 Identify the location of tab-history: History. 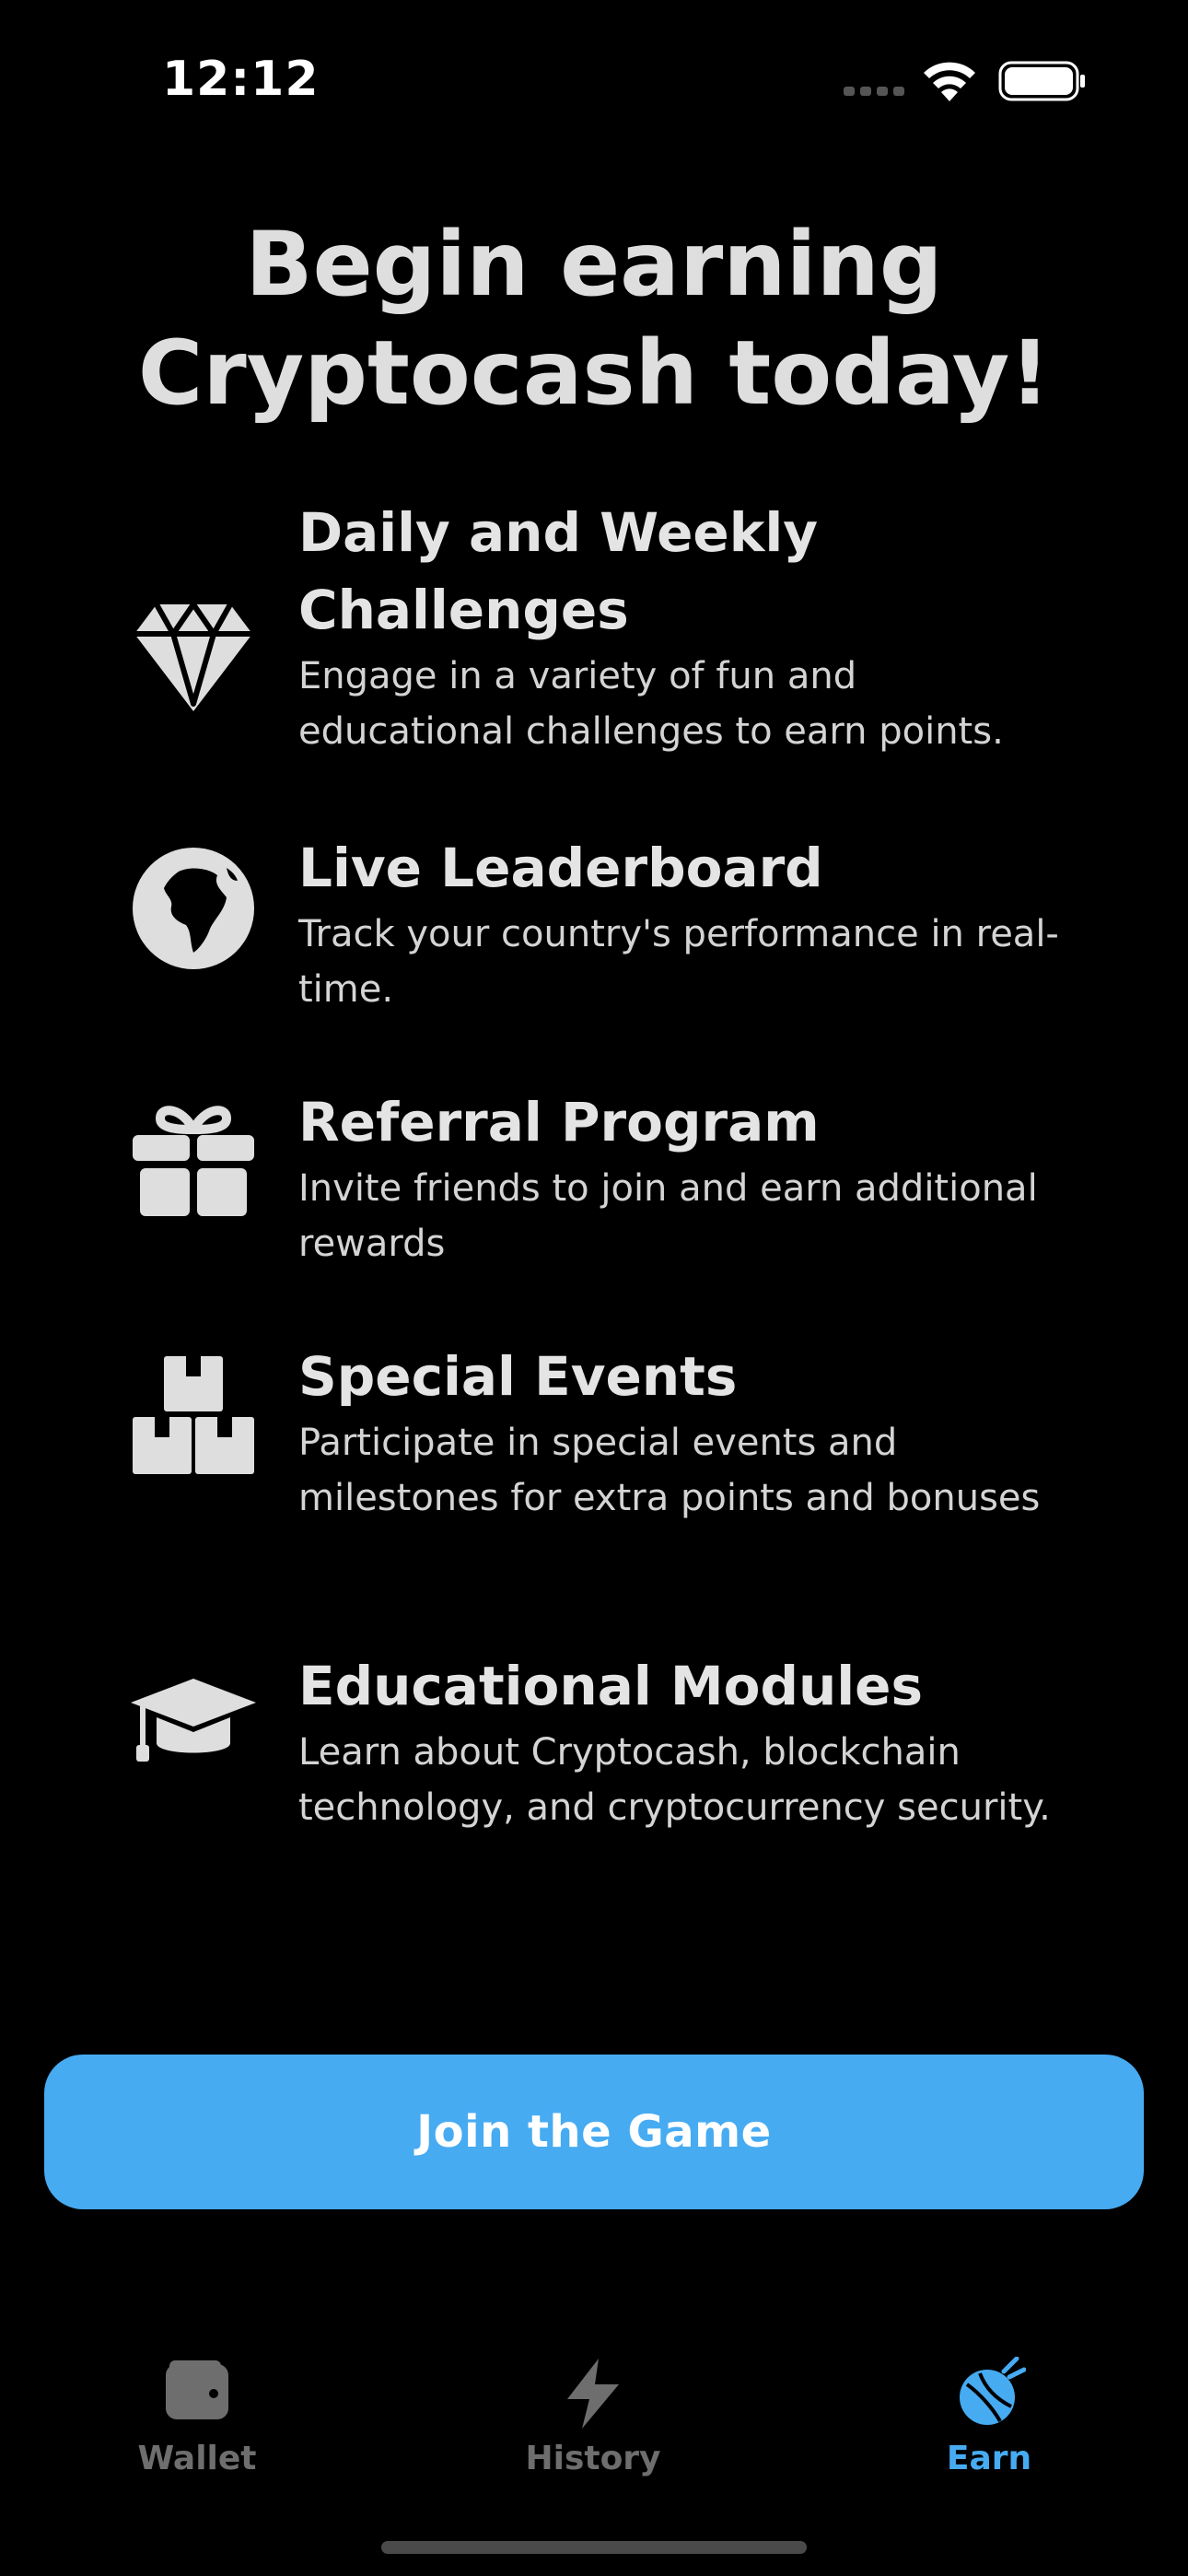
(593, 2414).